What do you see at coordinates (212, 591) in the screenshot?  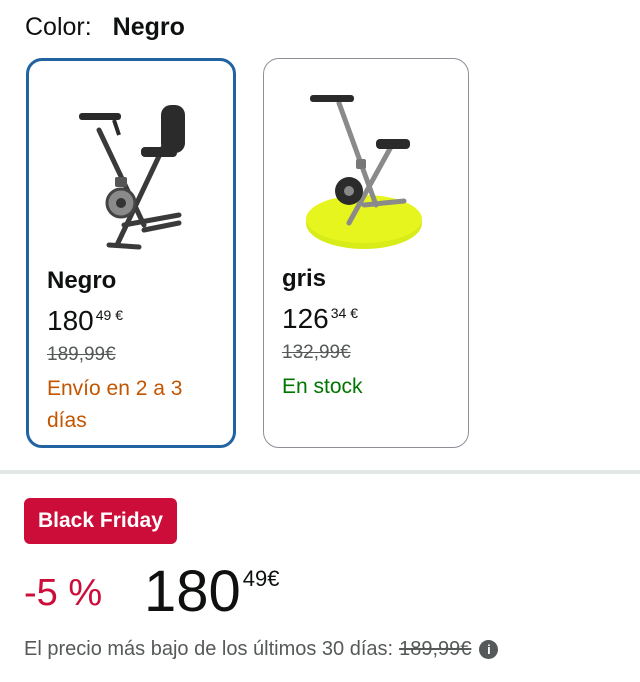 I see `deal-price: 18049€` at bounding box center [212, 591].